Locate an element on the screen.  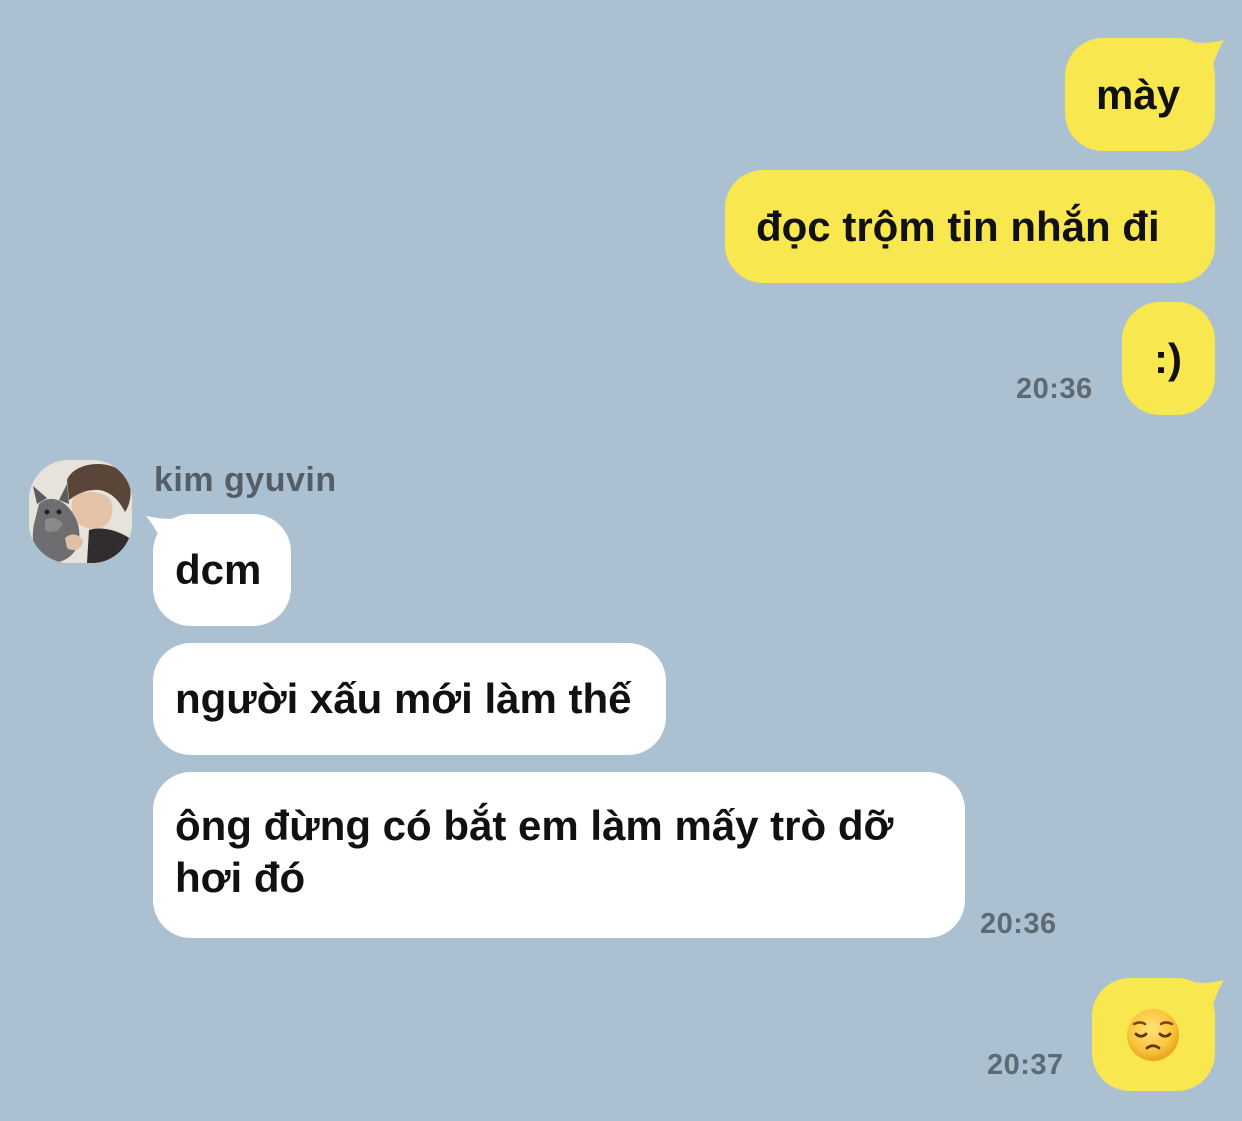
message-text: :) is located at coordinates (1168, 358).